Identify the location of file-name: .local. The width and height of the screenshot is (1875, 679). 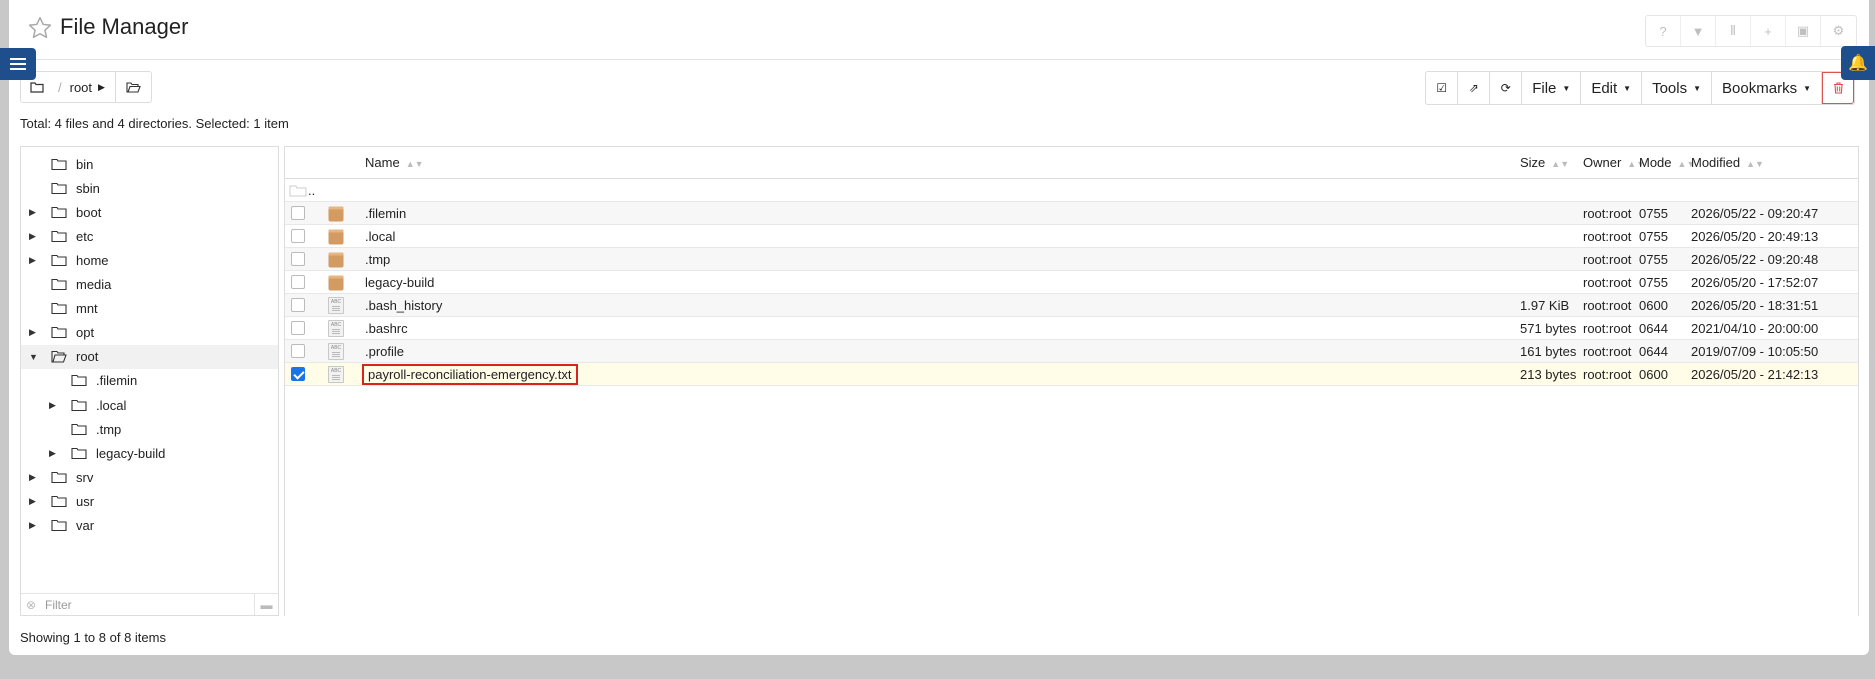
(380, 236).